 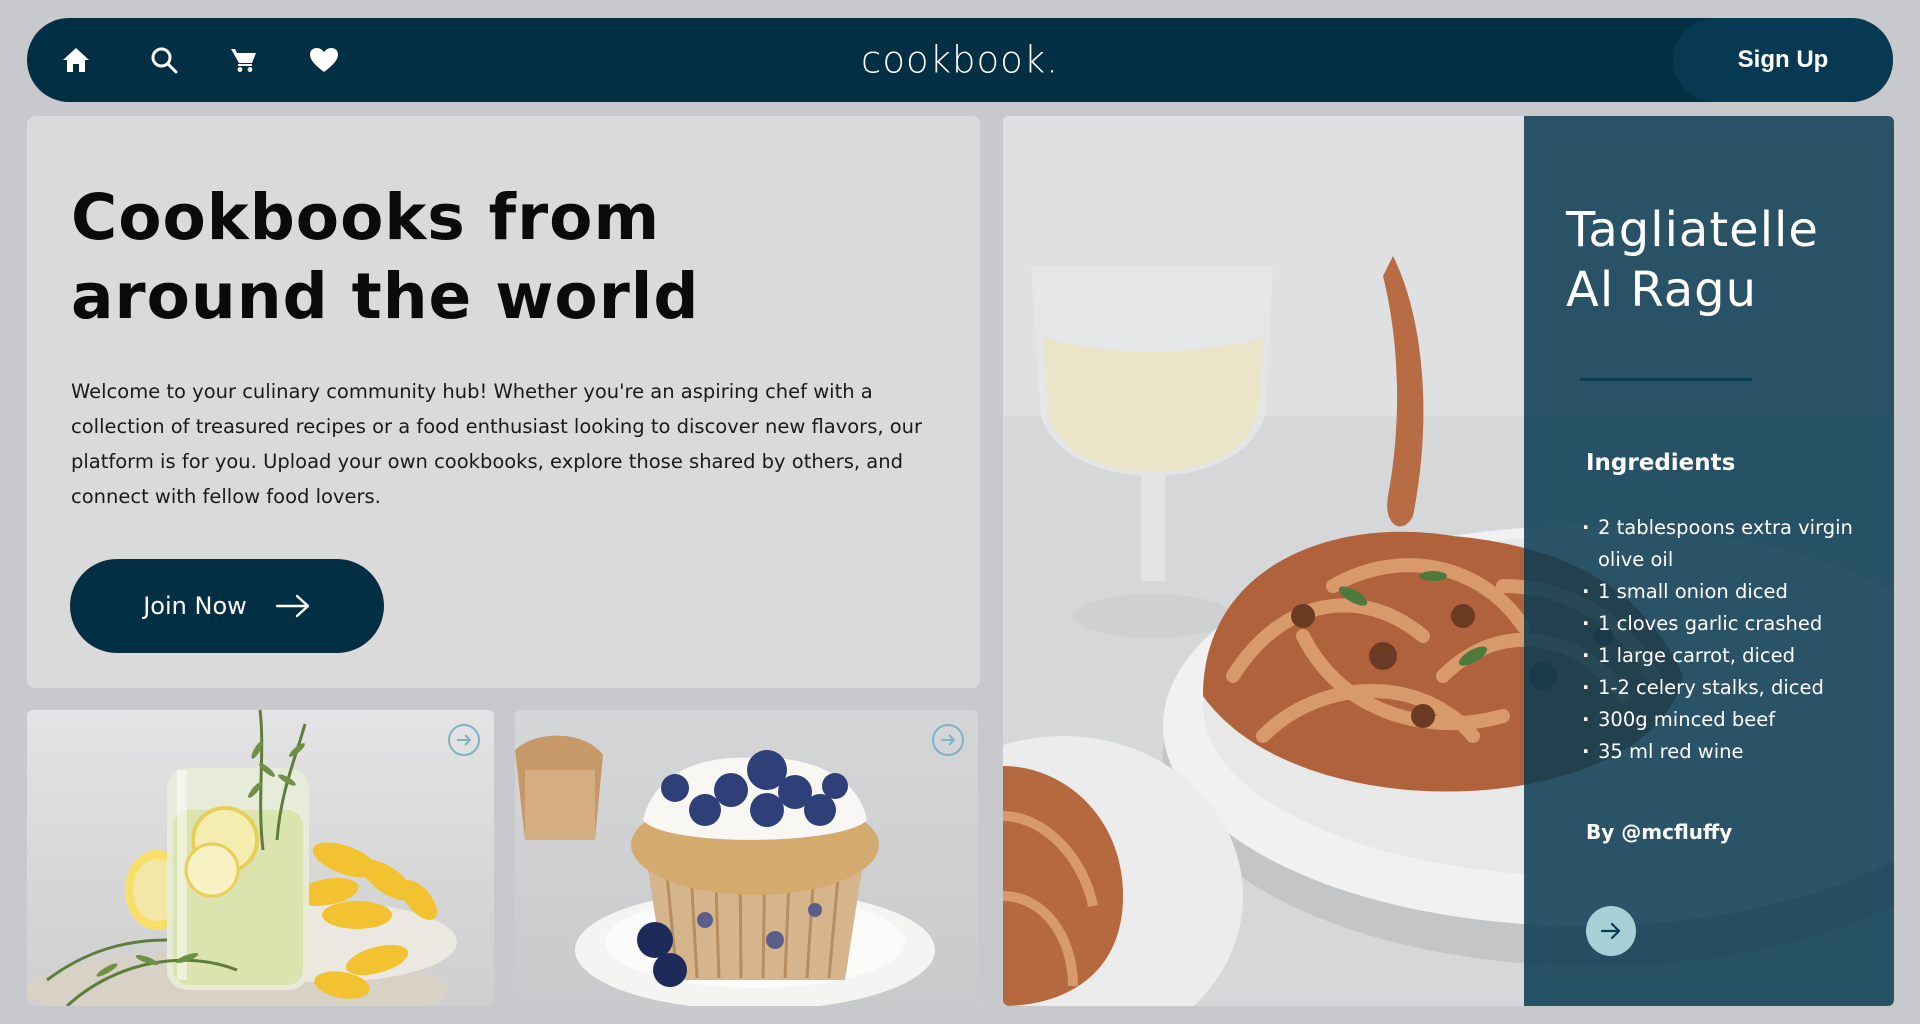 What do you see at coordinates (1734, 752) in the screenshot?
I see `ingredient-item: 35 ml red wine` at bounding box center [1734, 752].